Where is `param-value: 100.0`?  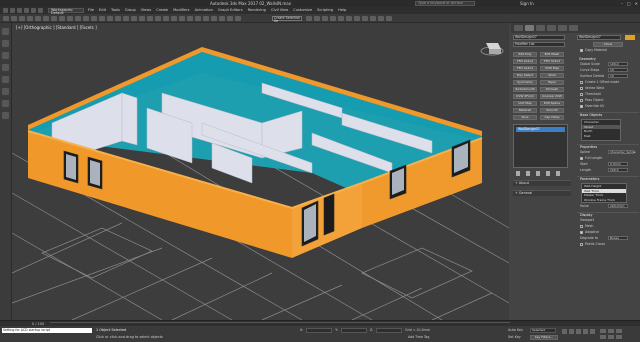 param-value: 100.0 is located at coordinates (618, 64).